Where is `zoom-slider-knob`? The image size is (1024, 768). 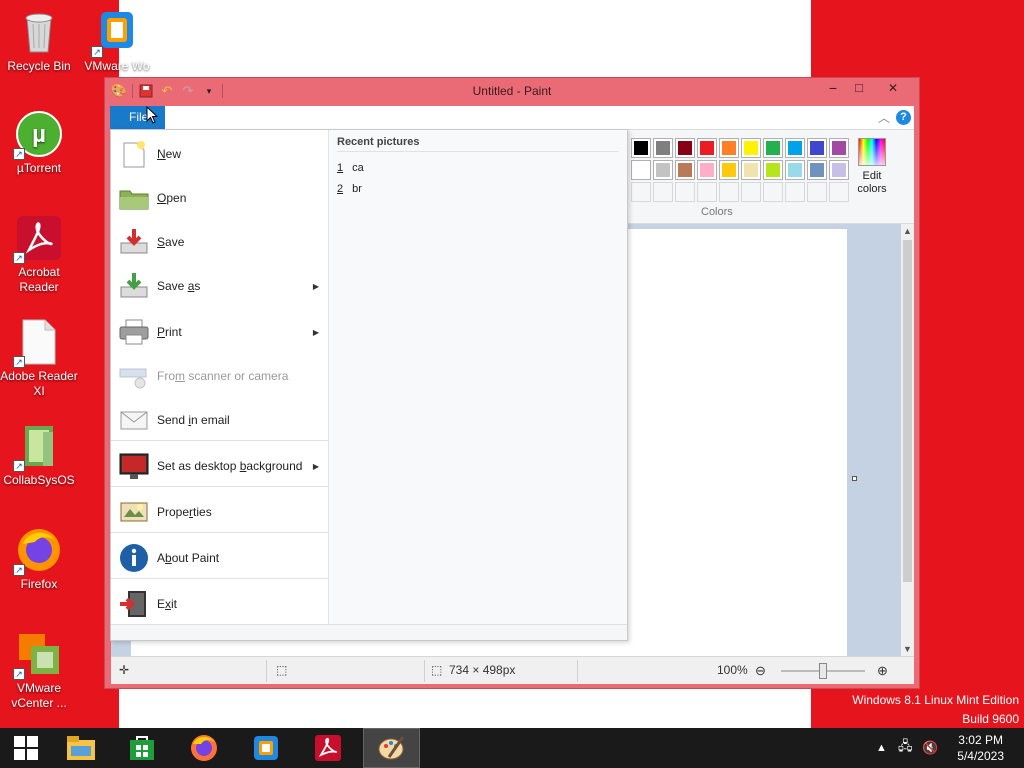 zoom-slider-knob is located at coordinates (823, 671).